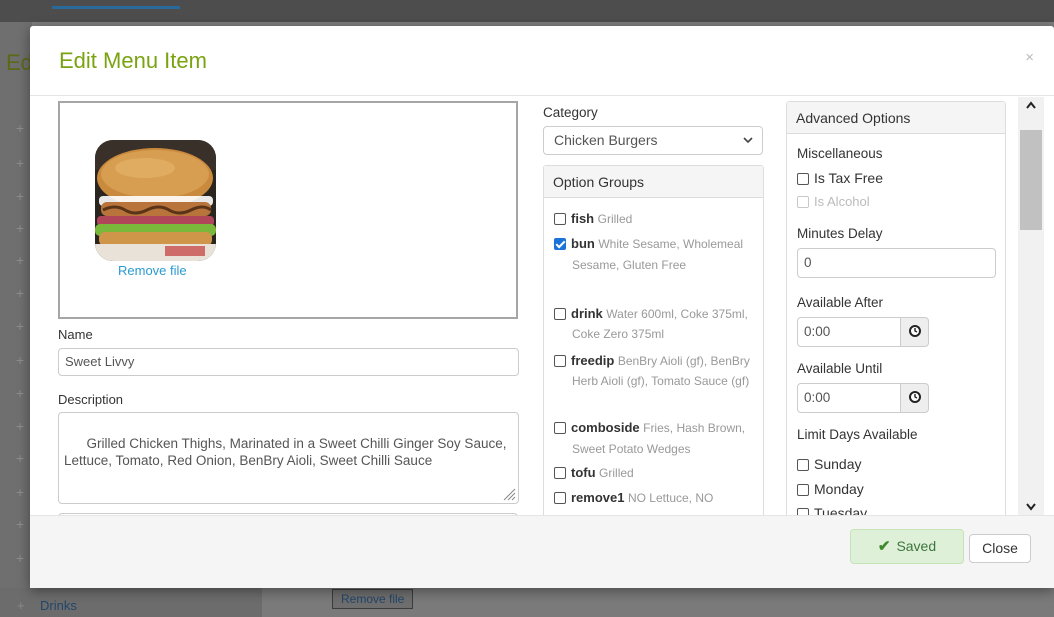  I want to click on description-label: Description, so click(91, 399).